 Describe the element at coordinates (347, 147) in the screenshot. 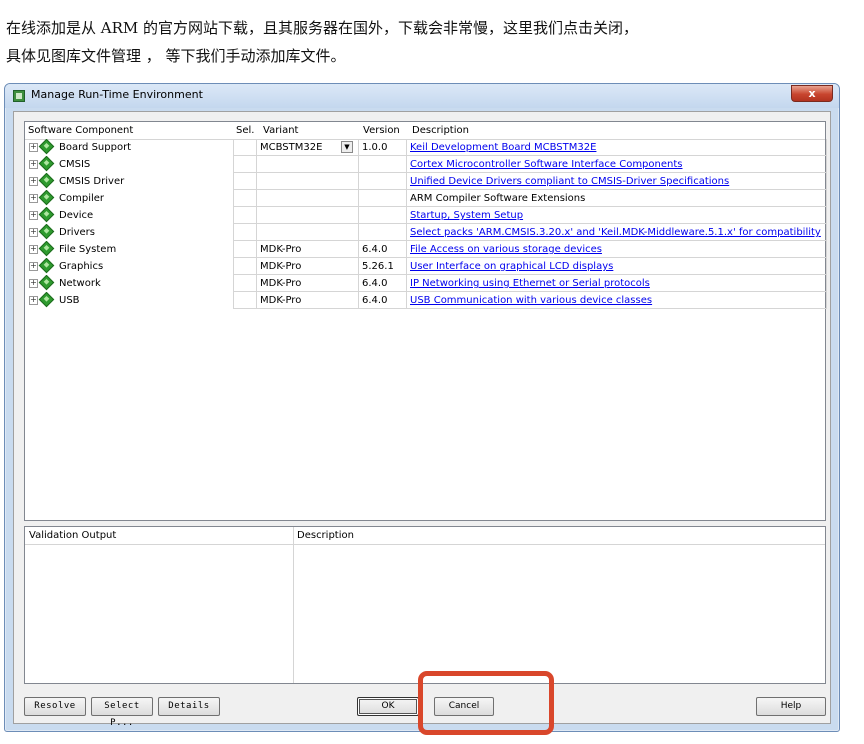

I see `chevron-down-icon: ▼` at that location.